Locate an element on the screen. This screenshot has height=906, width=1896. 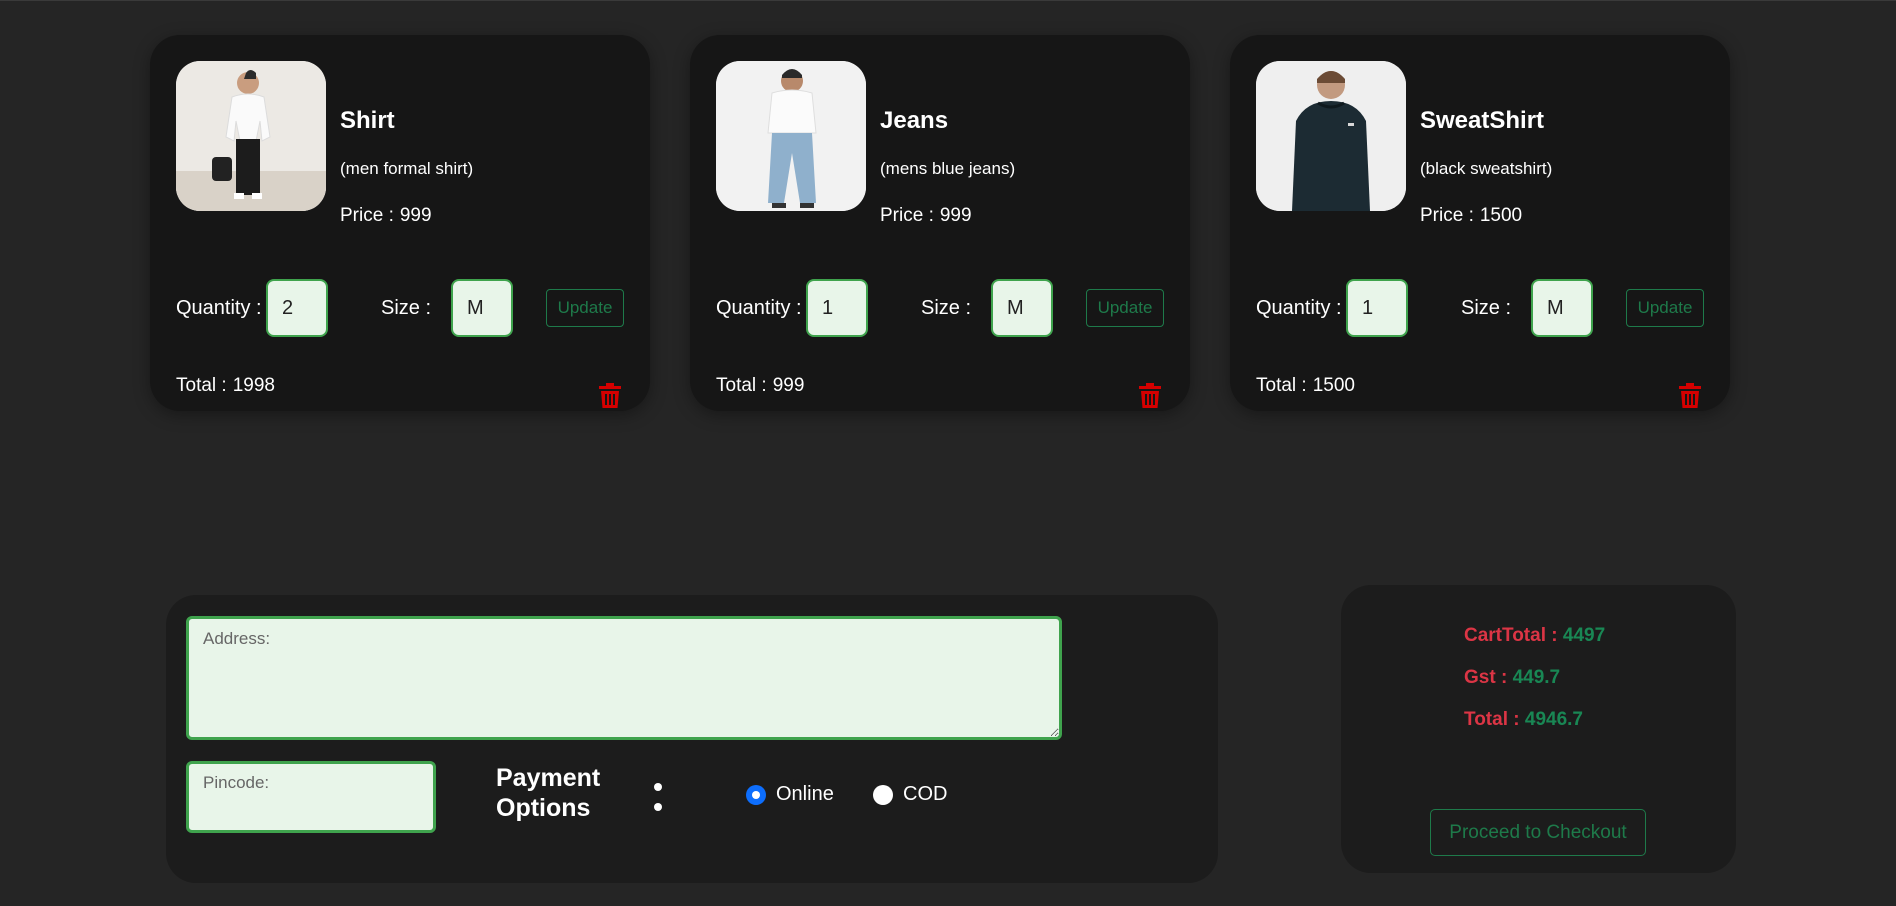
radio-unselected-icon is located at coordinates (883, 794).